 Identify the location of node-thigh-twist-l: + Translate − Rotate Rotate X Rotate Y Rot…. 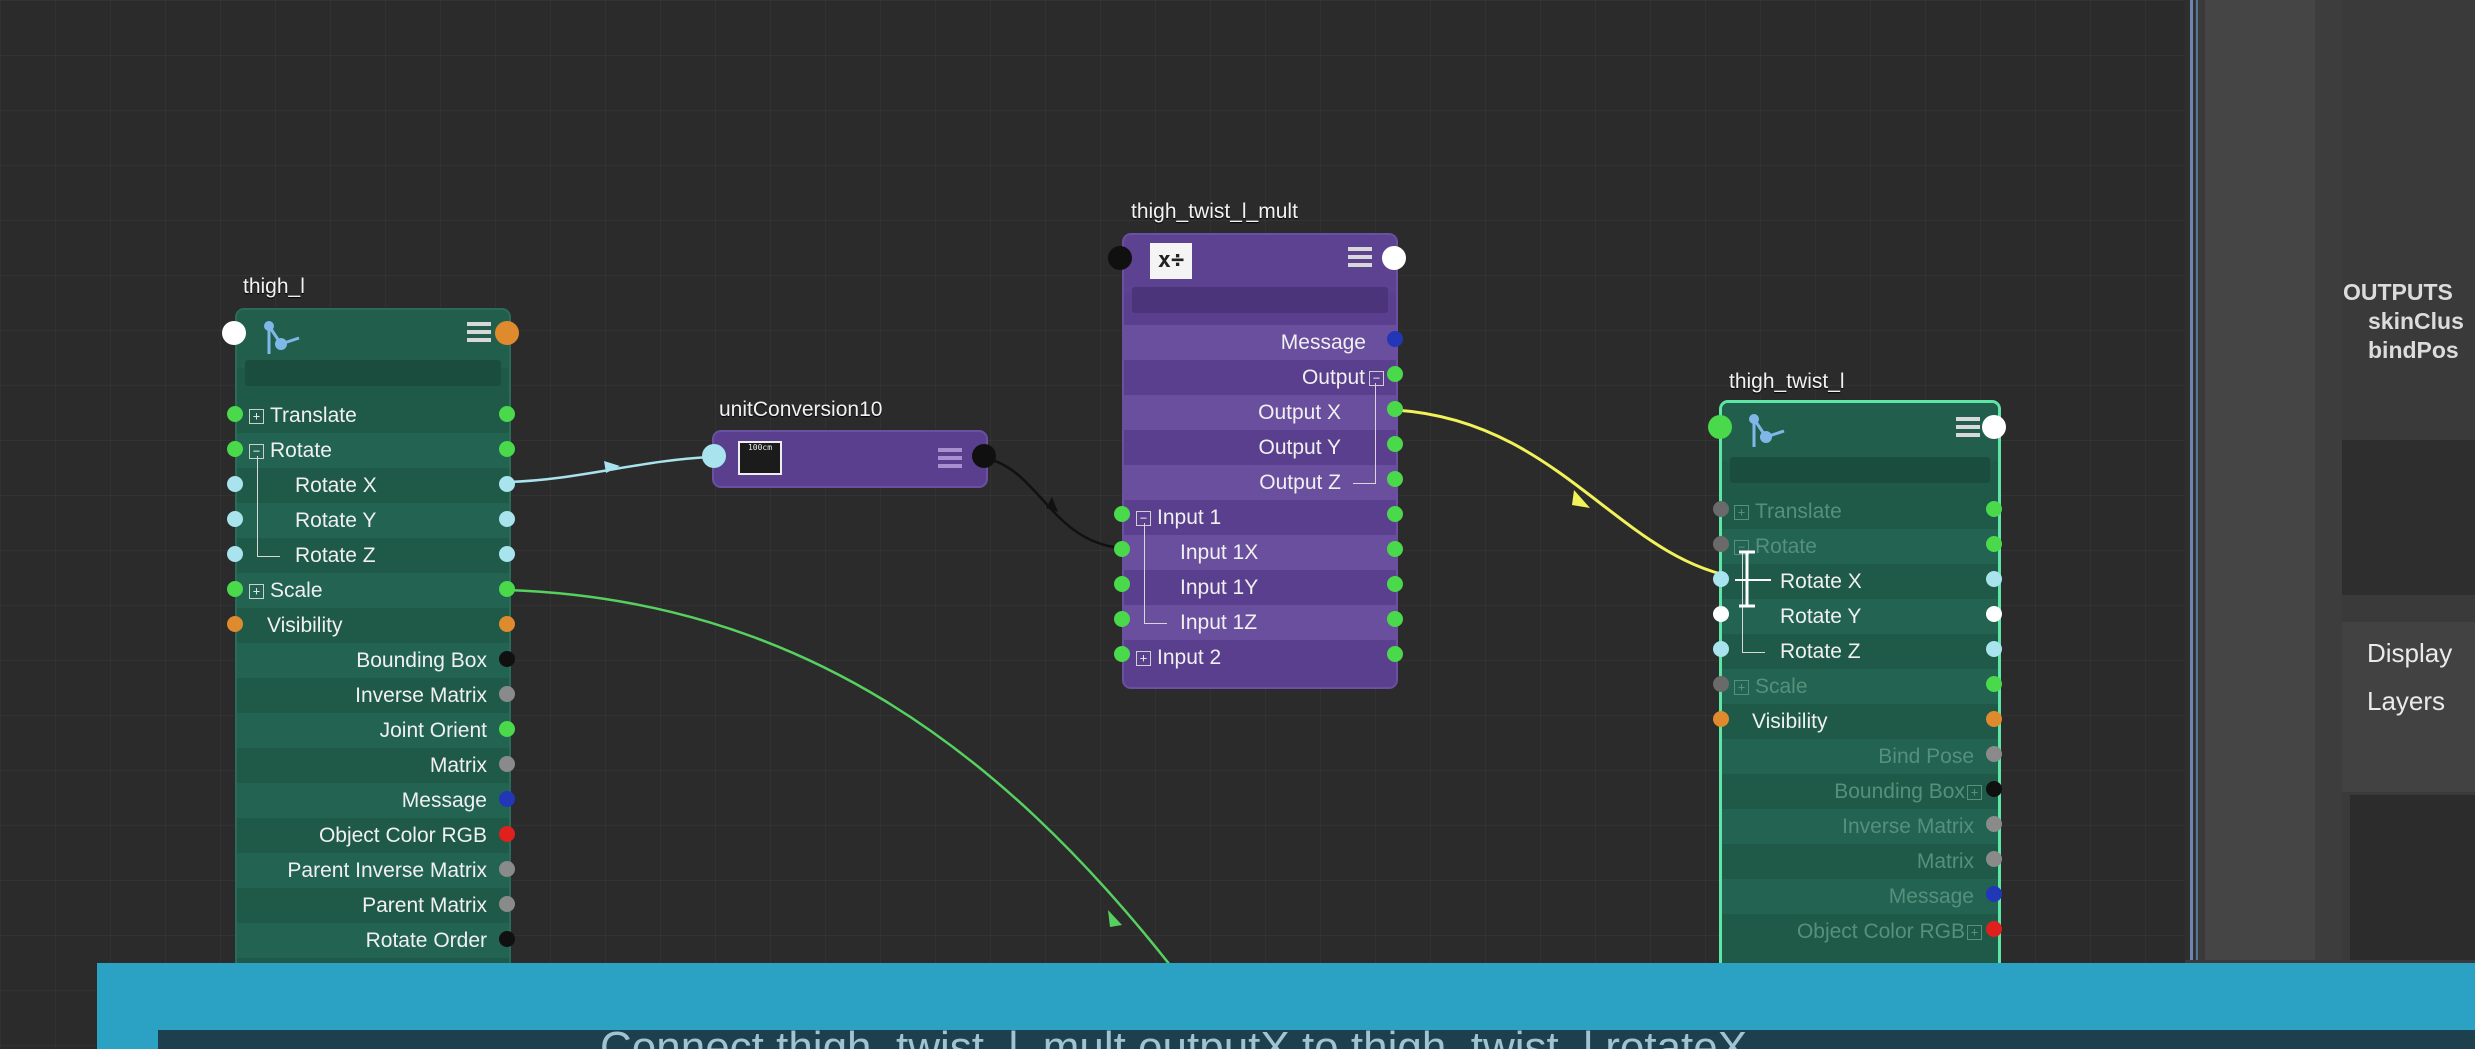
(1860, 713).